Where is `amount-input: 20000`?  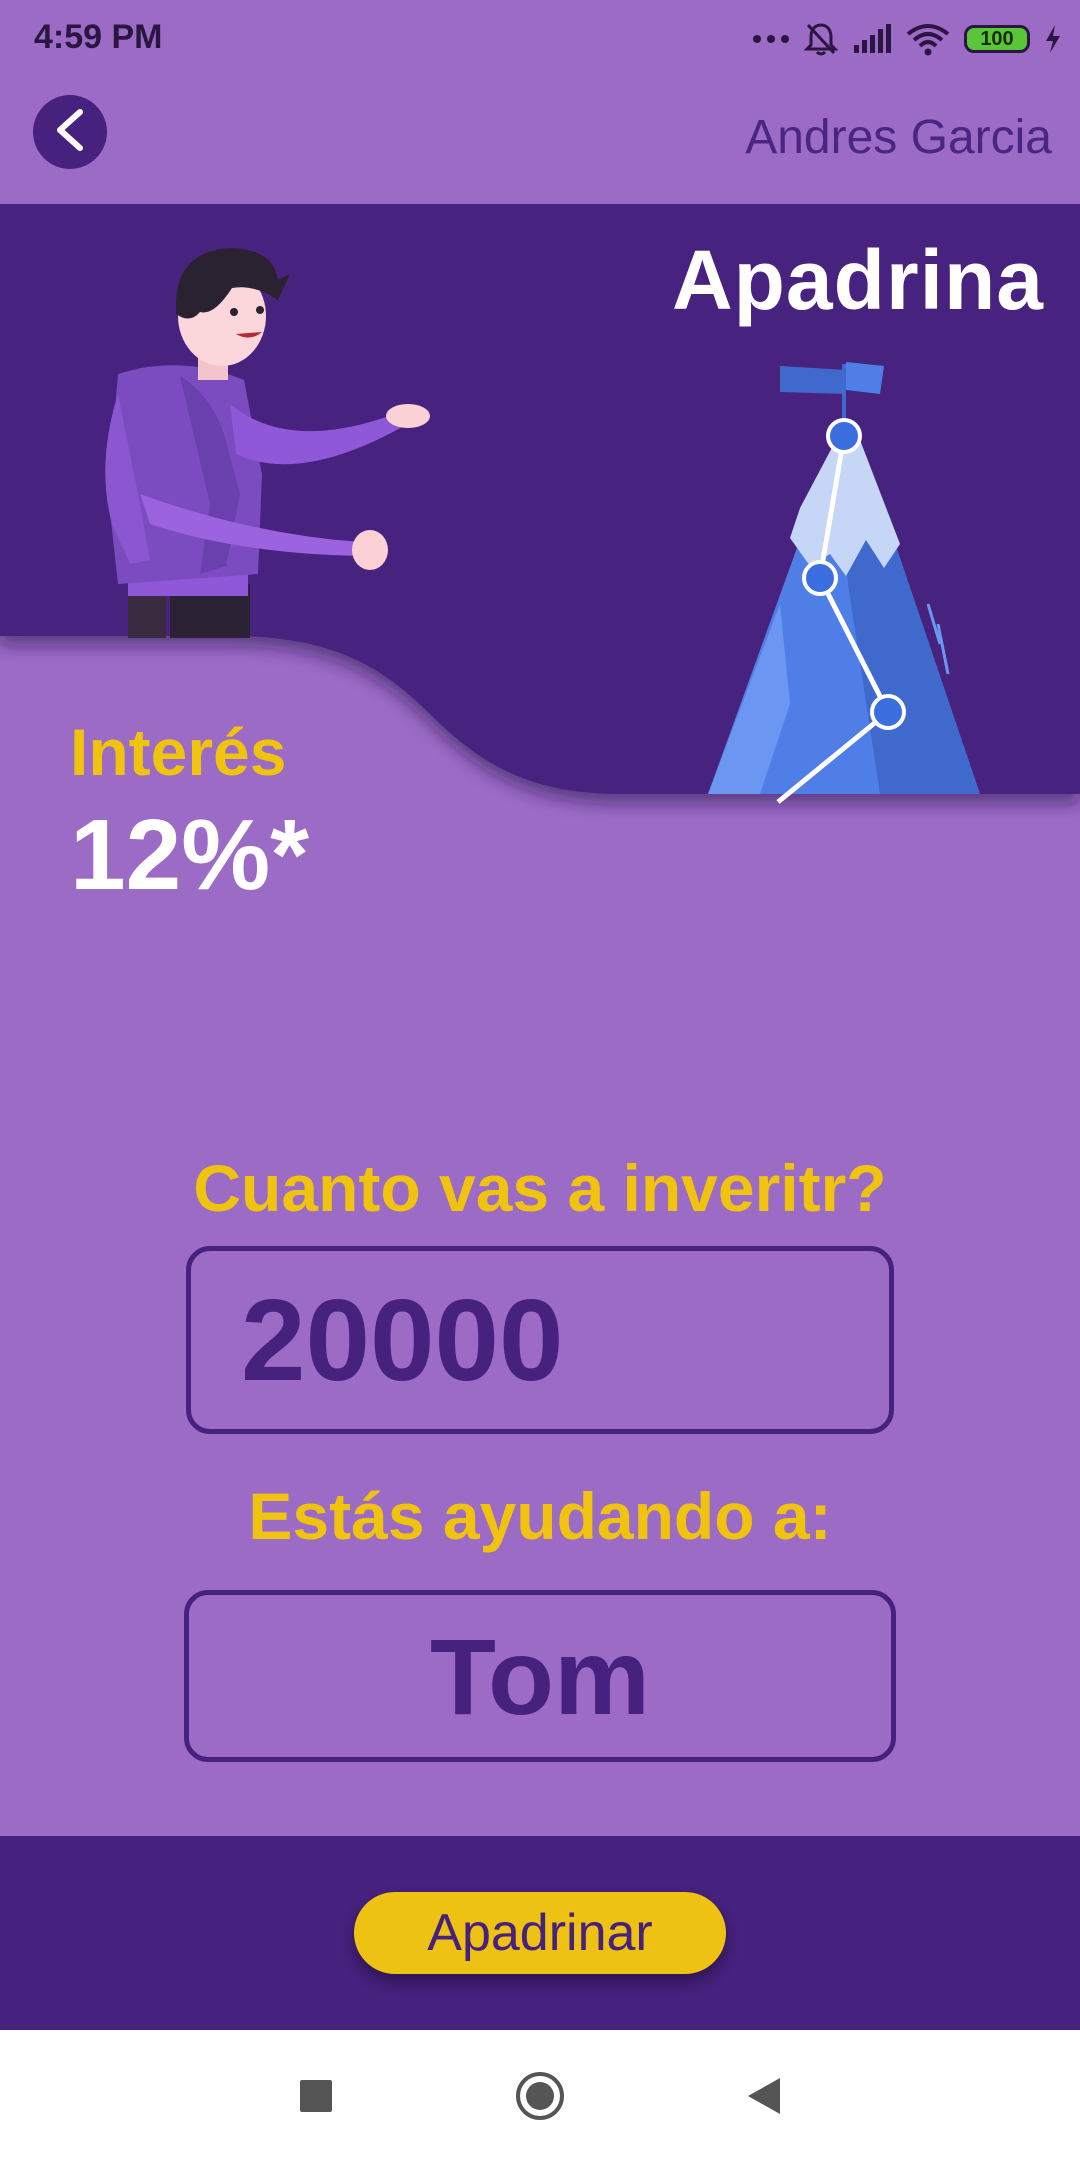 amount-input: 20000 is located at coordinates (540, 1340).